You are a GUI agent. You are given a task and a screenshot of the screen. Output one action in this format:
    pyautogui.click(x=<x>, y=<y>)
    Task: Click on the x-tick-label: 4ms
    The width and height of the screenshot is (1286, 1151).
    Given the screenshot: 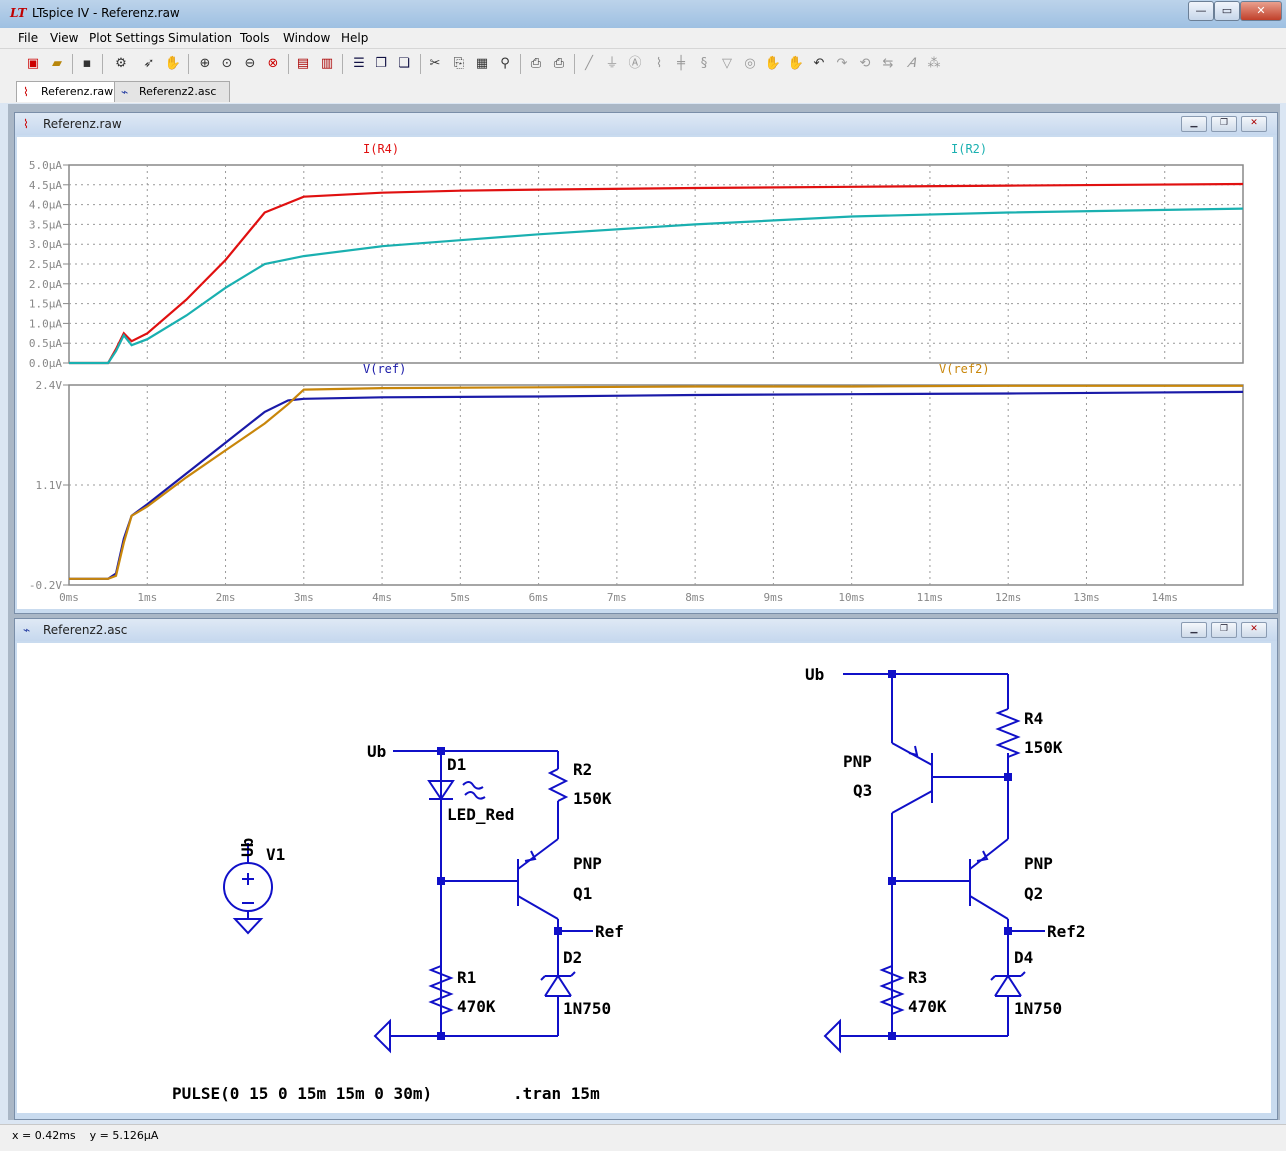 What is the action you would take?
    pyautogui.click(x=382, y=597)
    